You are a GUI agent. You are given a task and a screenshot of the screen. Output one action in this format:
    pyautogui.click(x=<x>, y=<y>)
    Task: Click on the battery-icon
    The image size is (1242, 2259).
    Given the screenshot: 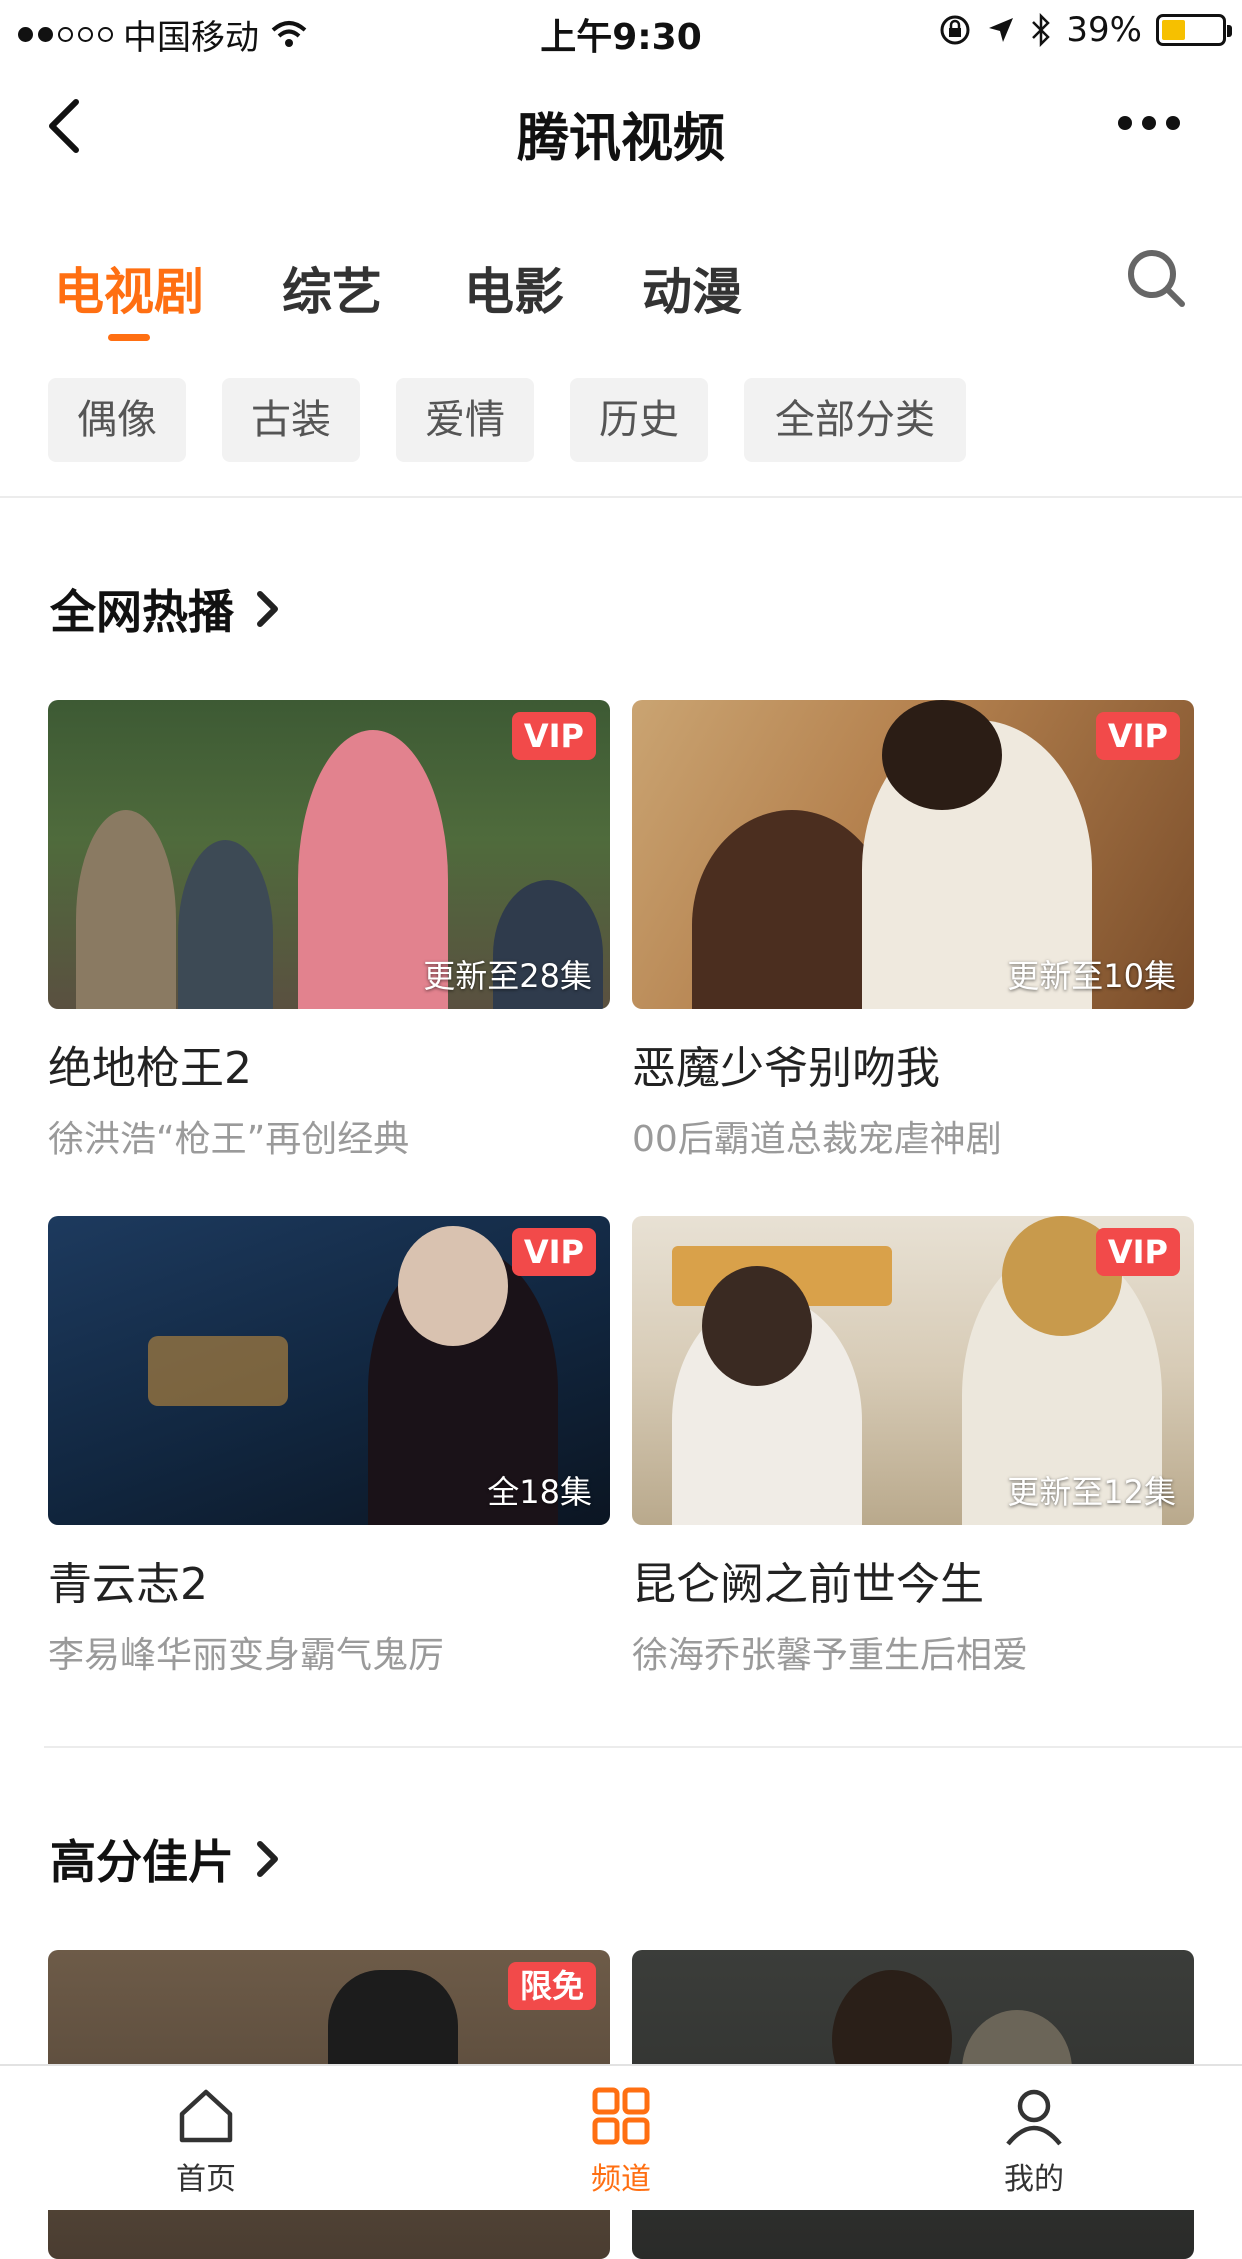 What is the action you would take?
    pyautogui.click(x=1194, y=30)
    